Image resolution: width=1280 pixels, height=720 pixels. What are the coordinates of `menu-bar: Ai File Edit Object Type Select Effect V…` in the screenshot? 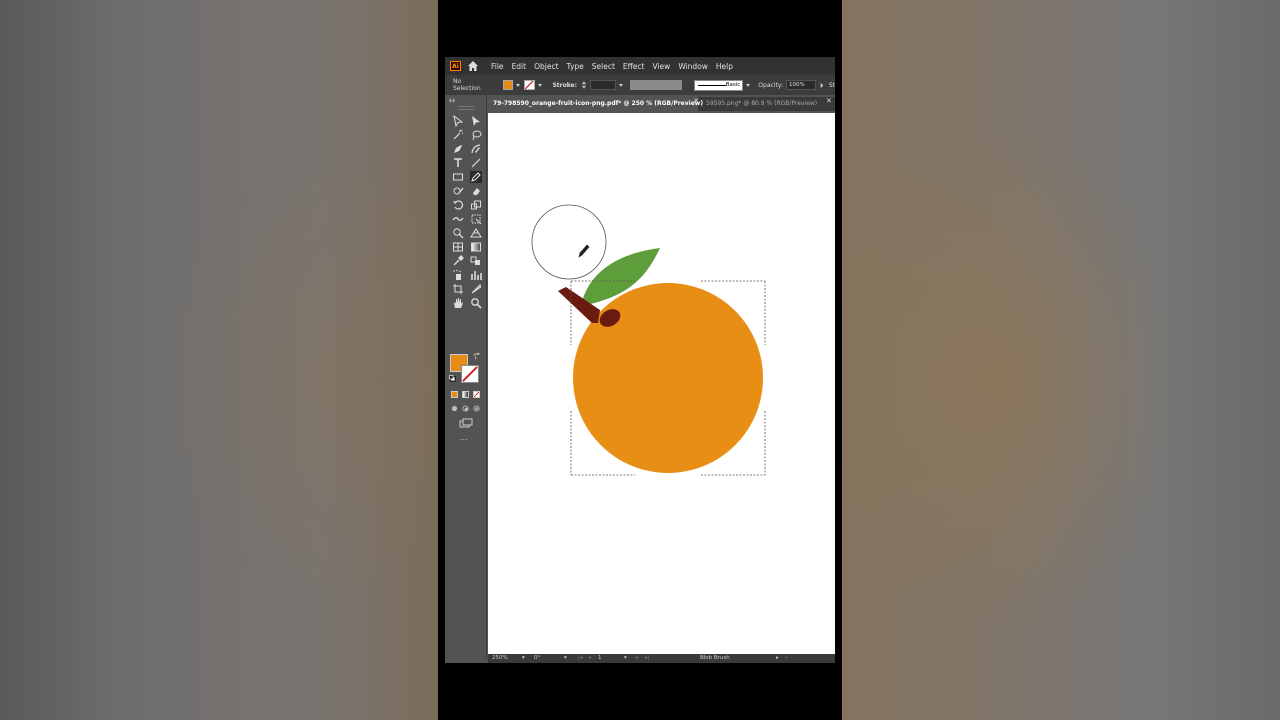 It's located at (640, 66).